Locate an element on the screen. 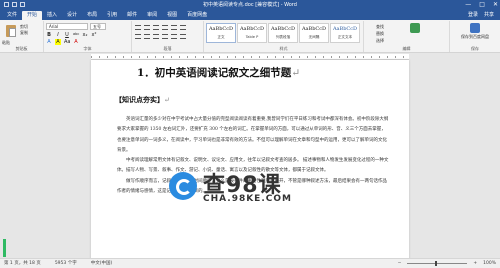  bold-button: B is located at coordinates (49, 35).